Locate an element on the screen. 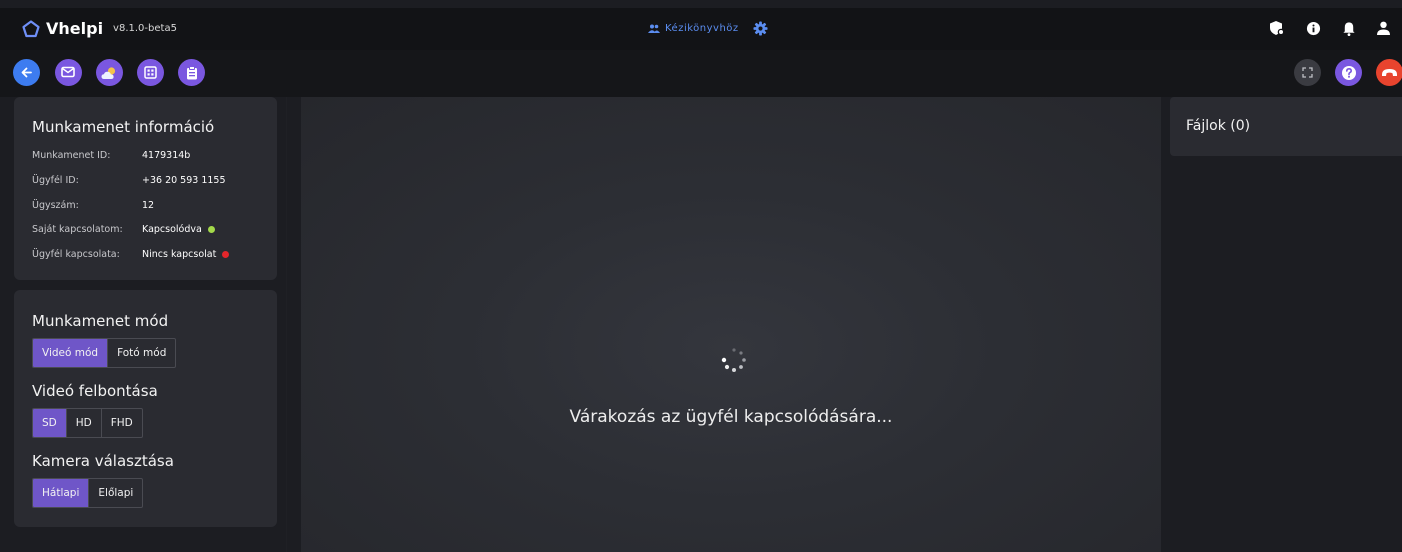 The height and width of the screenshot is (552, 1402). gear-icon is located at coordinates (760, 28).